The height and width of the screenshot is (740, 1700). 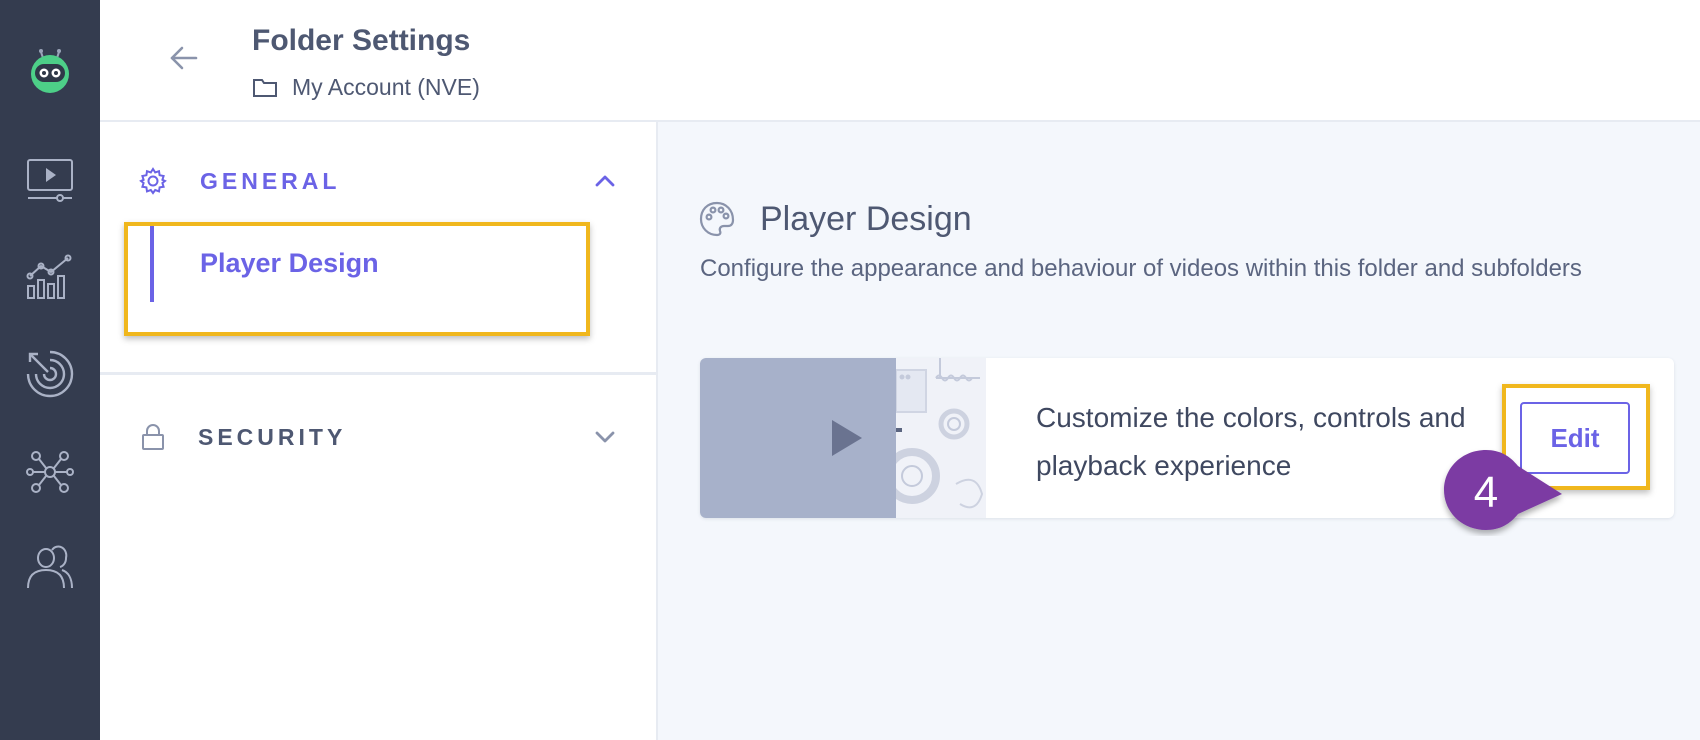 What do you see at coordinates (798, 438) in the screenshot?
I see `video-thumbnail` at bounding box center [798, 438].